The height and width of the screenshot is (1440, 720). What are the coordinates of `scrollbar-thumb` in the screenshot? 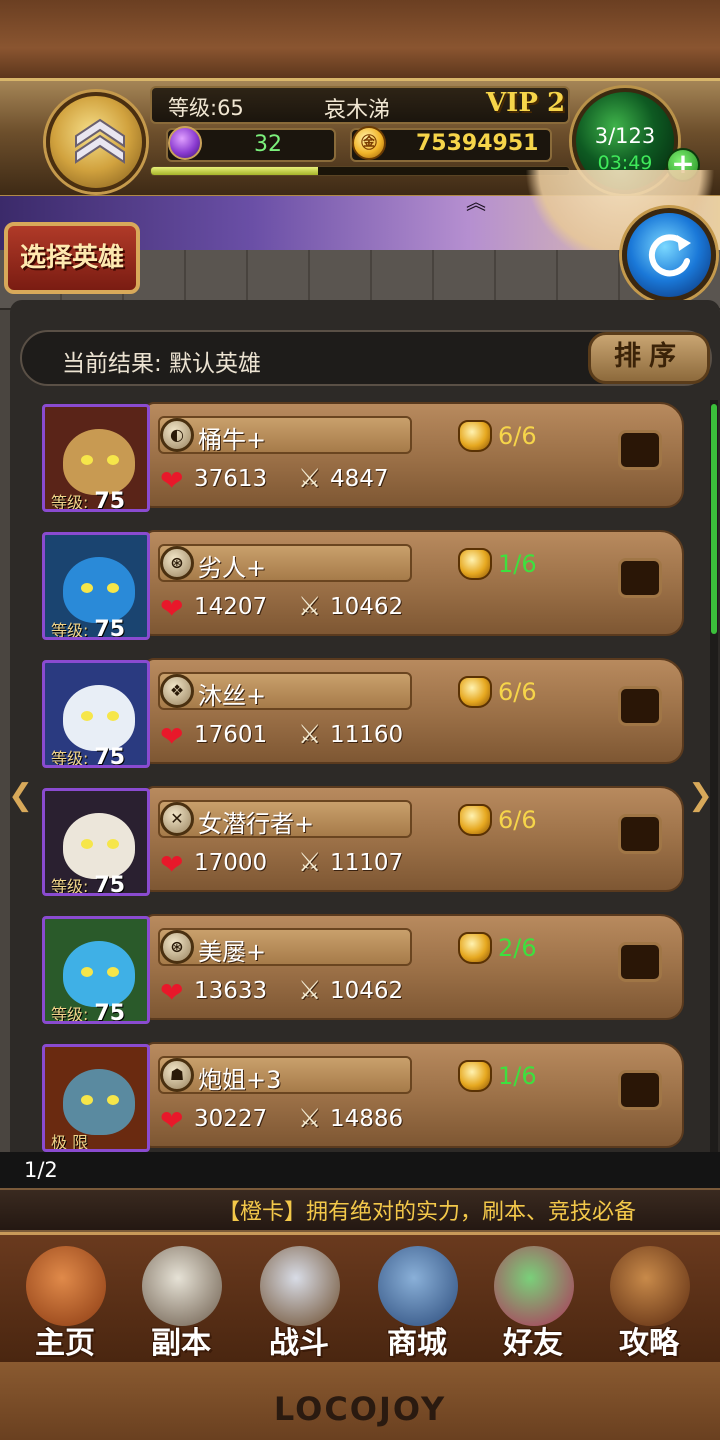 It's located at (714, 519).